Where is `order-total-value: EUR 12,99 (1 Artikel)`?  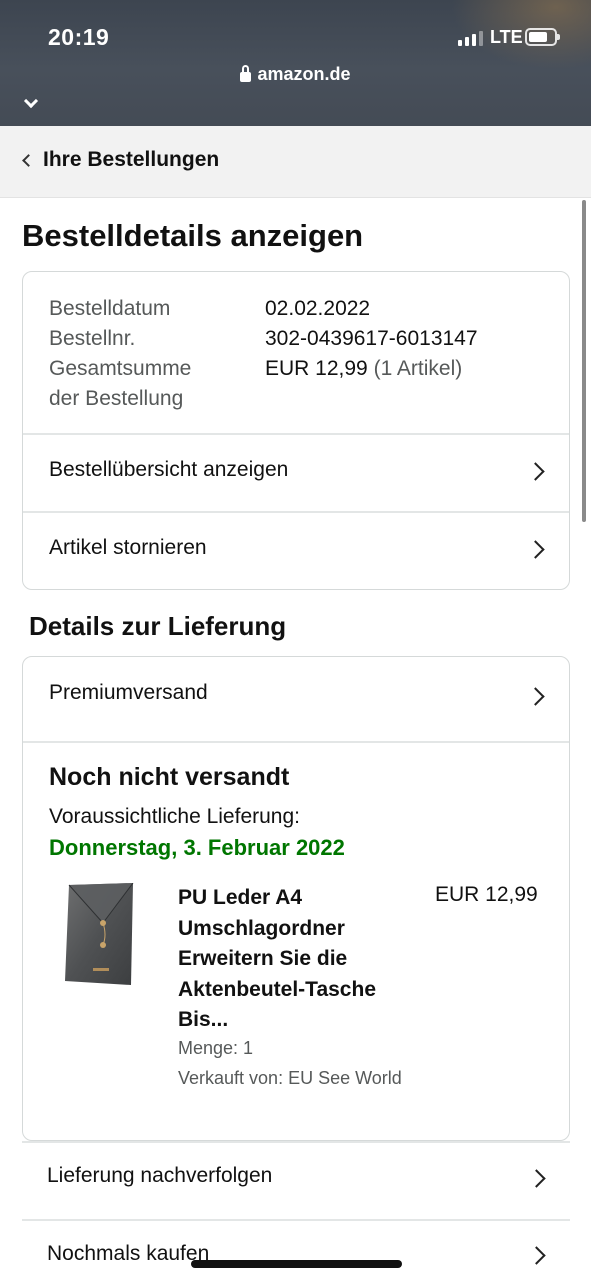 order-total-value: EUR 12,99 (1 Artikel) is located at coordinates (364, 368).